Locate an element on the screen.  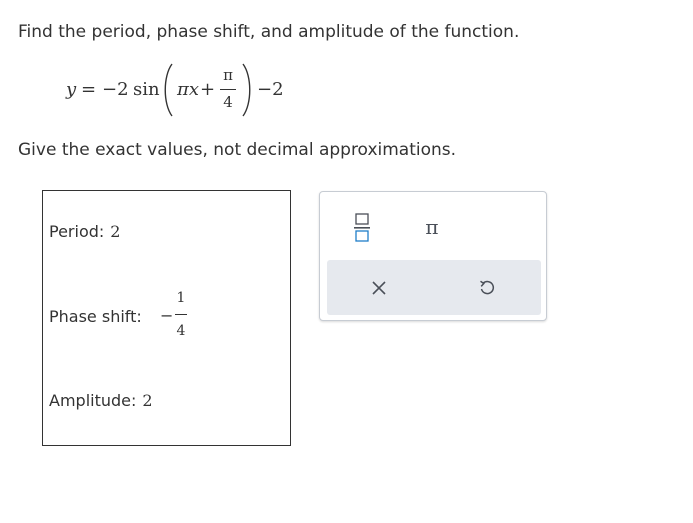
period-value: 2 is located at coordinates (115, 231).